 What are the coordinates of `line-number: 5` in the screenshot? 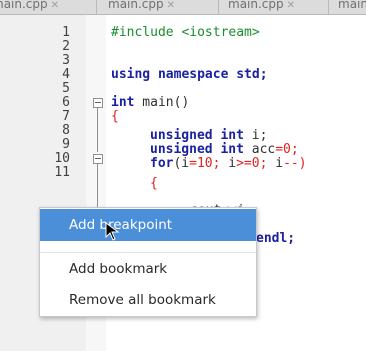 It's located at (66, 88).